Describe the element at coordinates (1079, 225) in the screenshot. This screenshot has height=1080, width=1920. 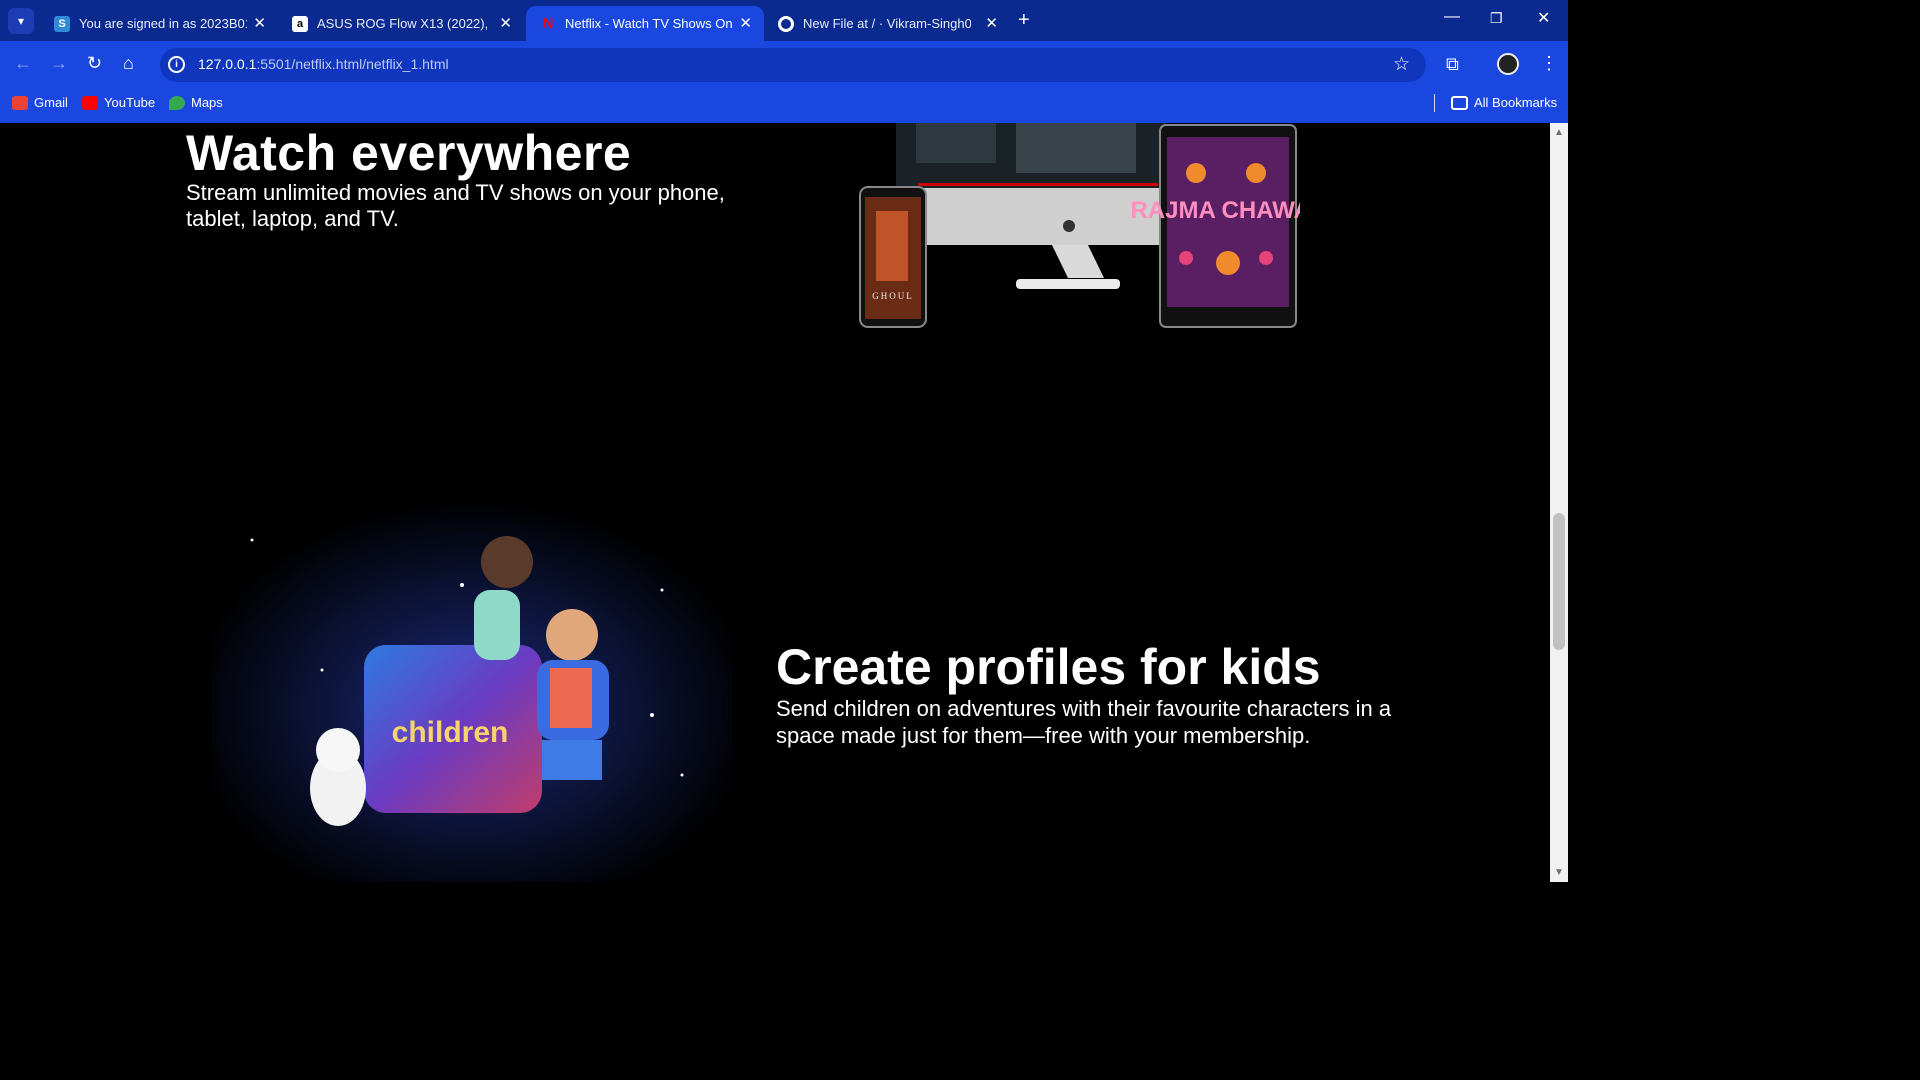
I see `devices-image: GHOUL RAJMA CHAWAL` at that location.